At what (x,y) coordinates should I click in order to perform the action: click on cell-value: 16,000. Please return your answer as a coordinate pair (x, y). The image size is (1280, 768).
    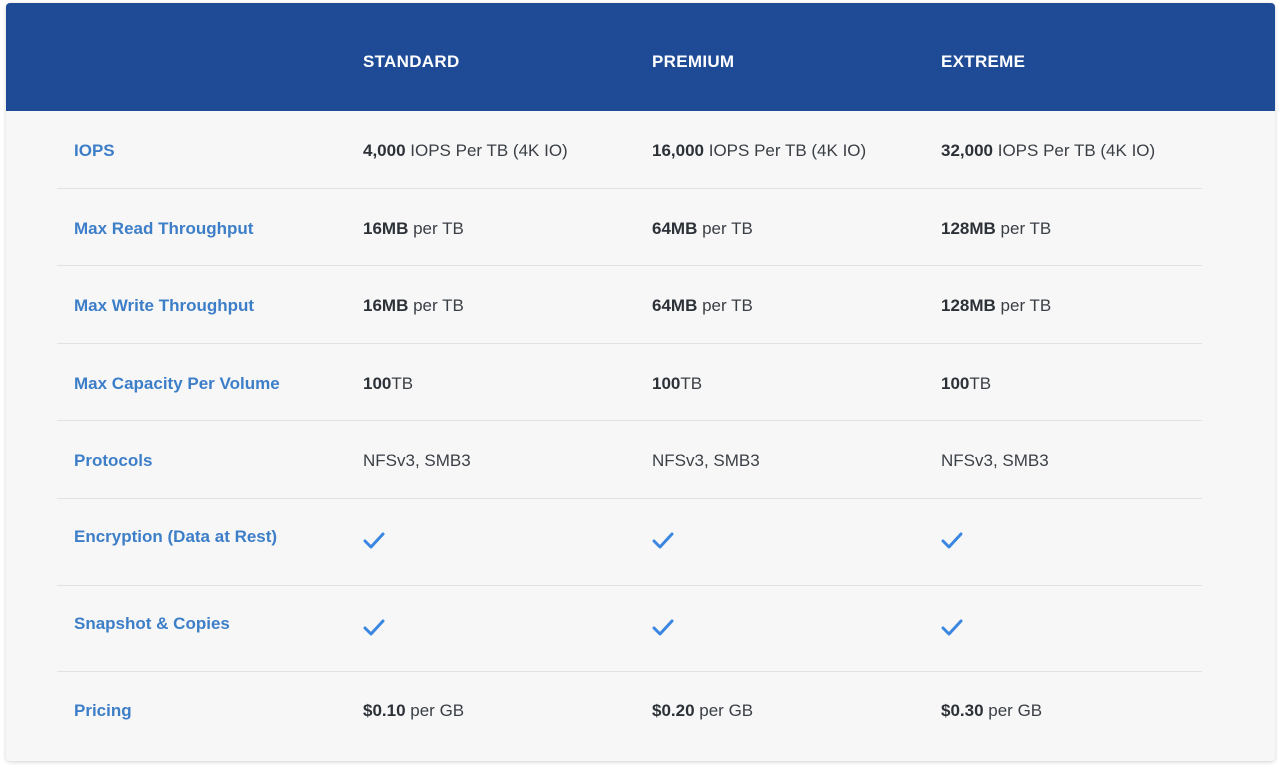
    Looking at the image, I should click on (678, 150).